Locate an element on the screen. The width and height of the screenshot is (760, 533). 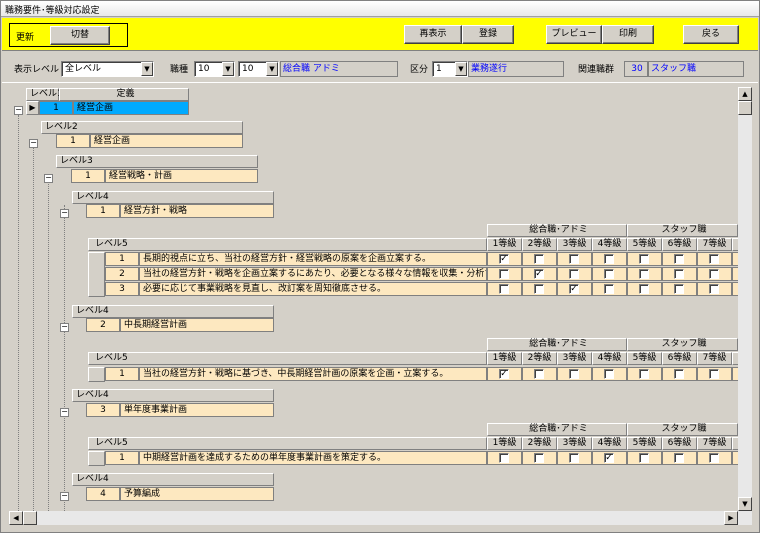
horizontal-scrollbar: ◀ ▶ is located at coordinates (380, 518).